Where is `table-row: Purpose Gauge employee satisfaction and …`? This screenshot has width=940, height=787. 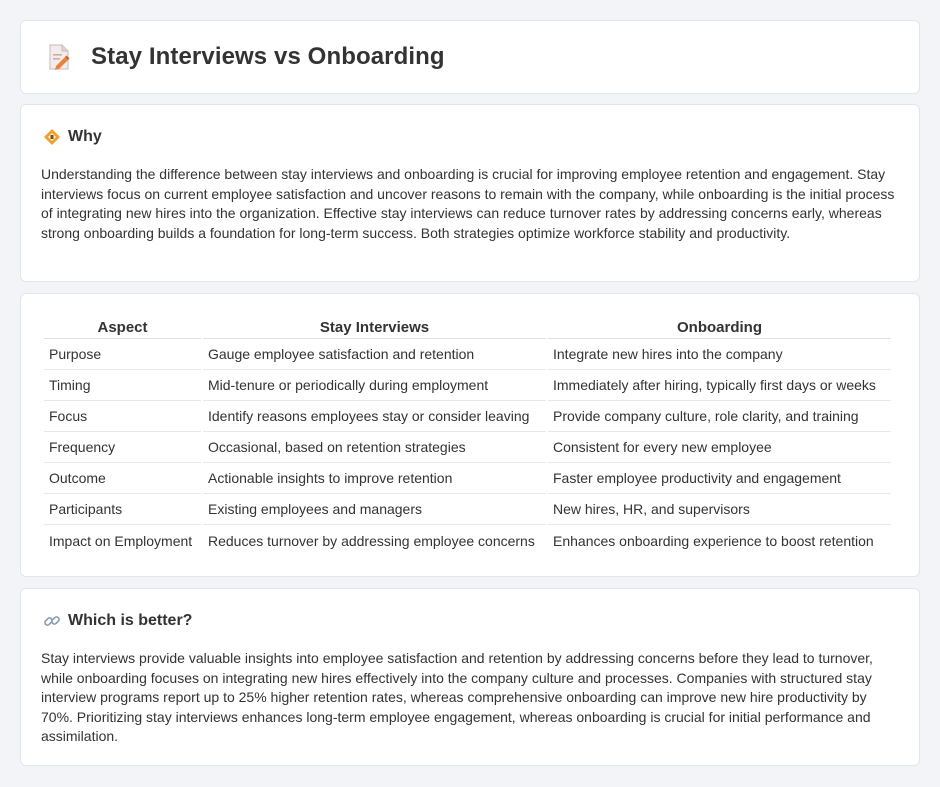 table-row: Purpose Gauge employee satisfaction and … is located at coordinates (467, 354).